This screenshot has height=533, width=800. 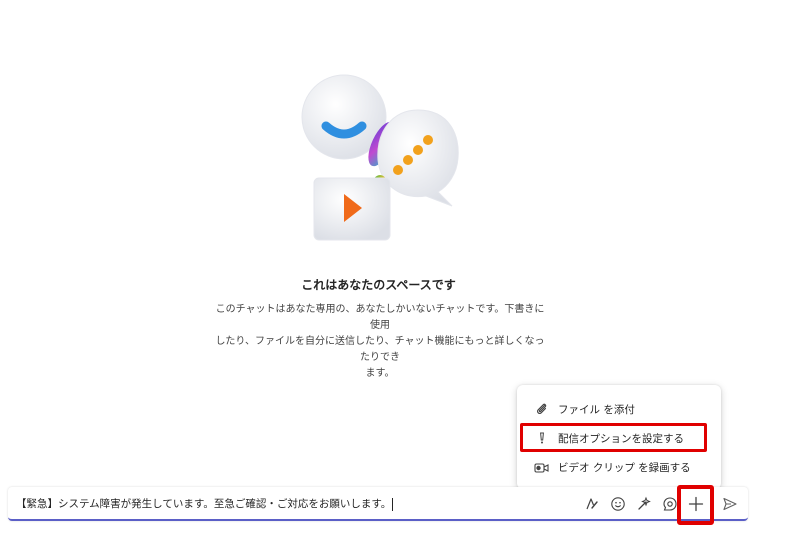 What do you see at coordinates (624, 467) in the screenshot?
I see `menu-item-label: ビデオ クリップ を録画する` at bounding box center [624, 467].